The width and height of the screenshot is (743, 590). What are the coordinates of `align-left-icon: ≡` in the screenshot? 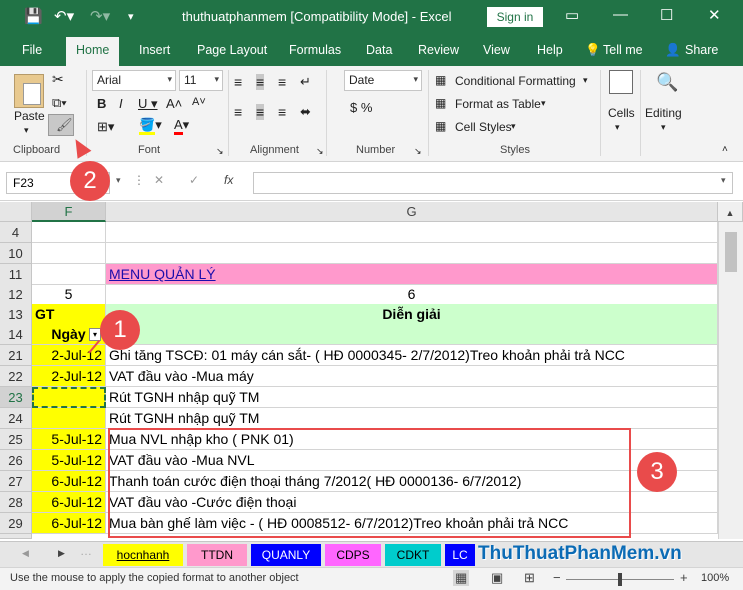 It's located at (238, 112).